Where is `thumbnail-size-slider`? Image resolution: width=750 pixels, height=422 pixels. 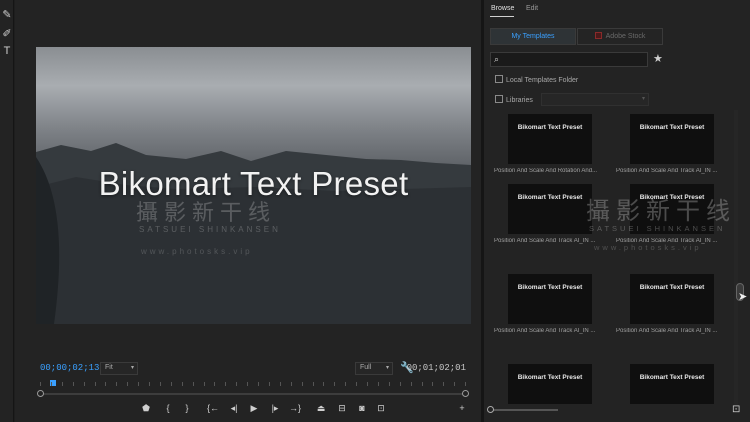
thumbnail-size-slider is located at coordinates (522, 409).